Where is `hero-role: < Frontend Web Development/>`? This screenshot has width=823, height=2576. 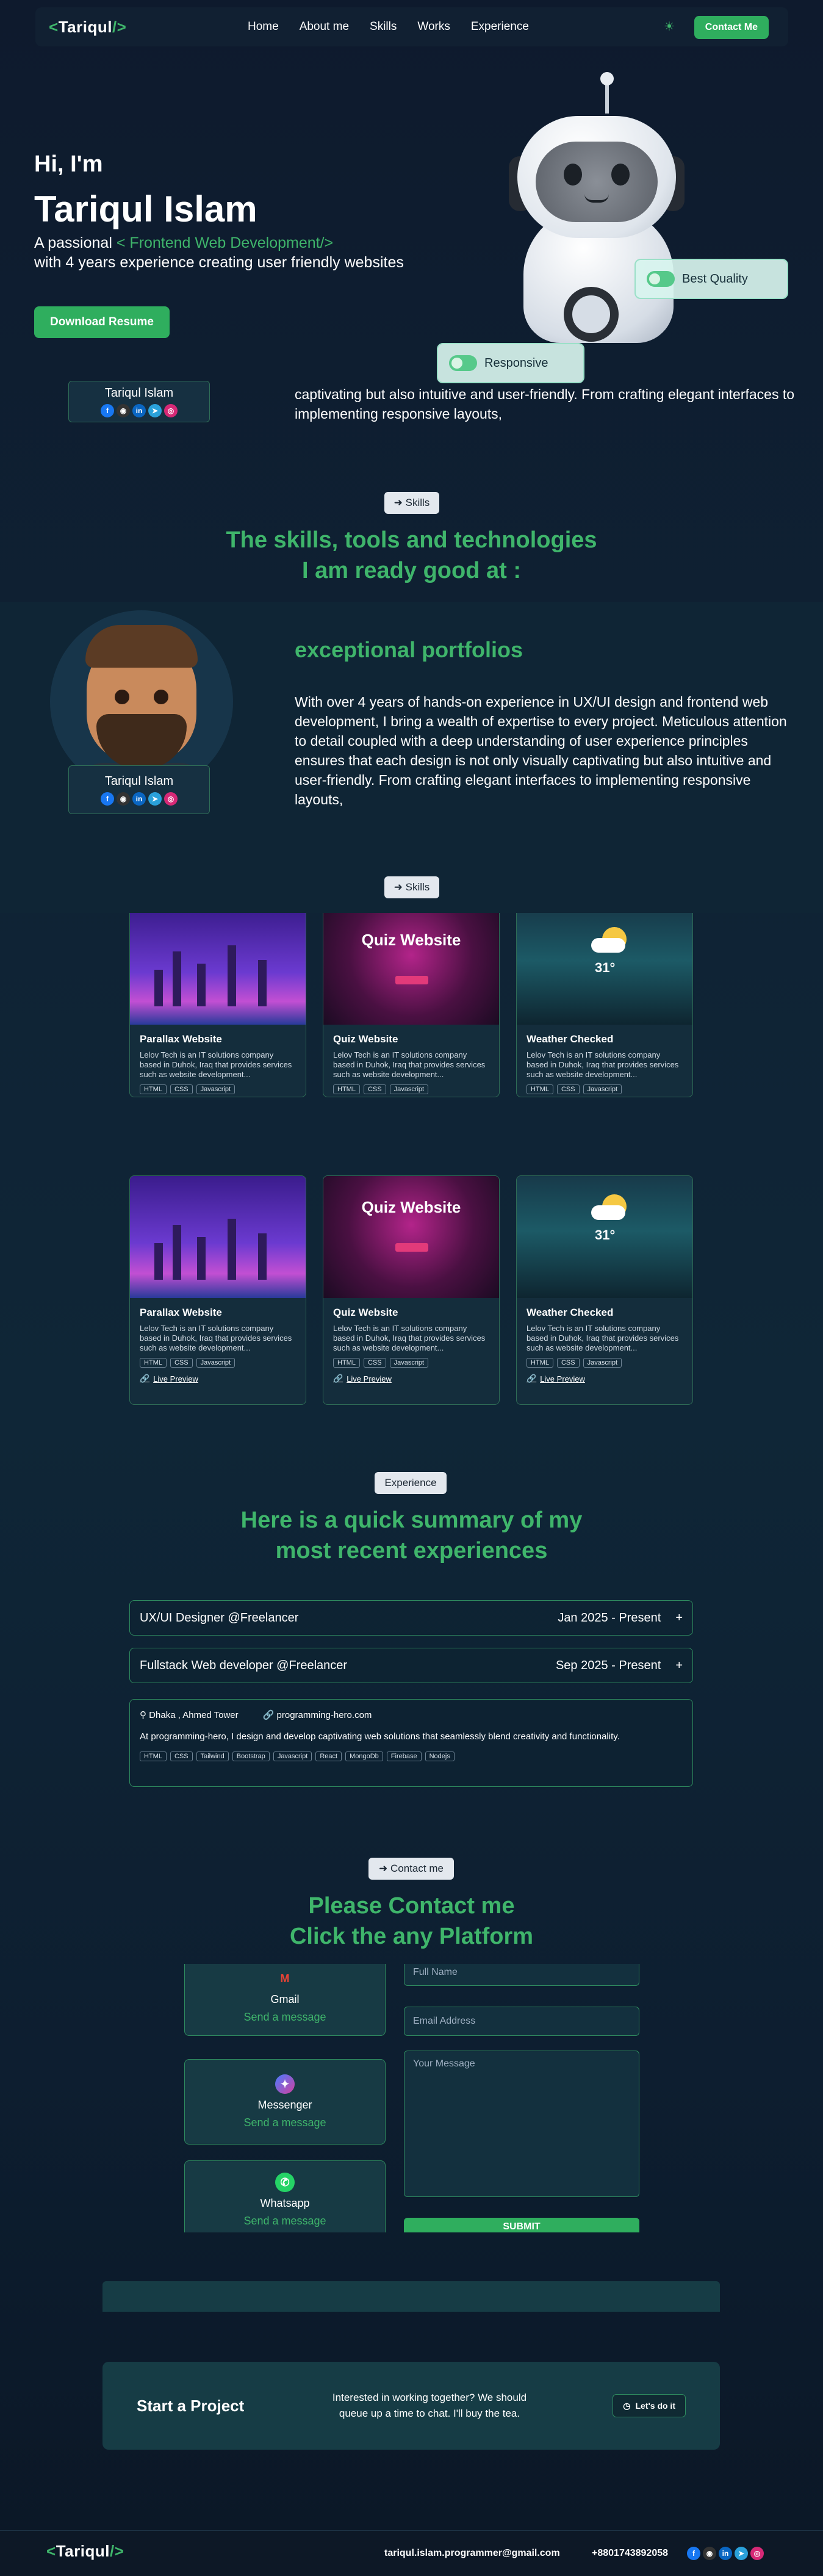 hero-role: < Frontend Web Development/> is located at coordinates (225, 242).